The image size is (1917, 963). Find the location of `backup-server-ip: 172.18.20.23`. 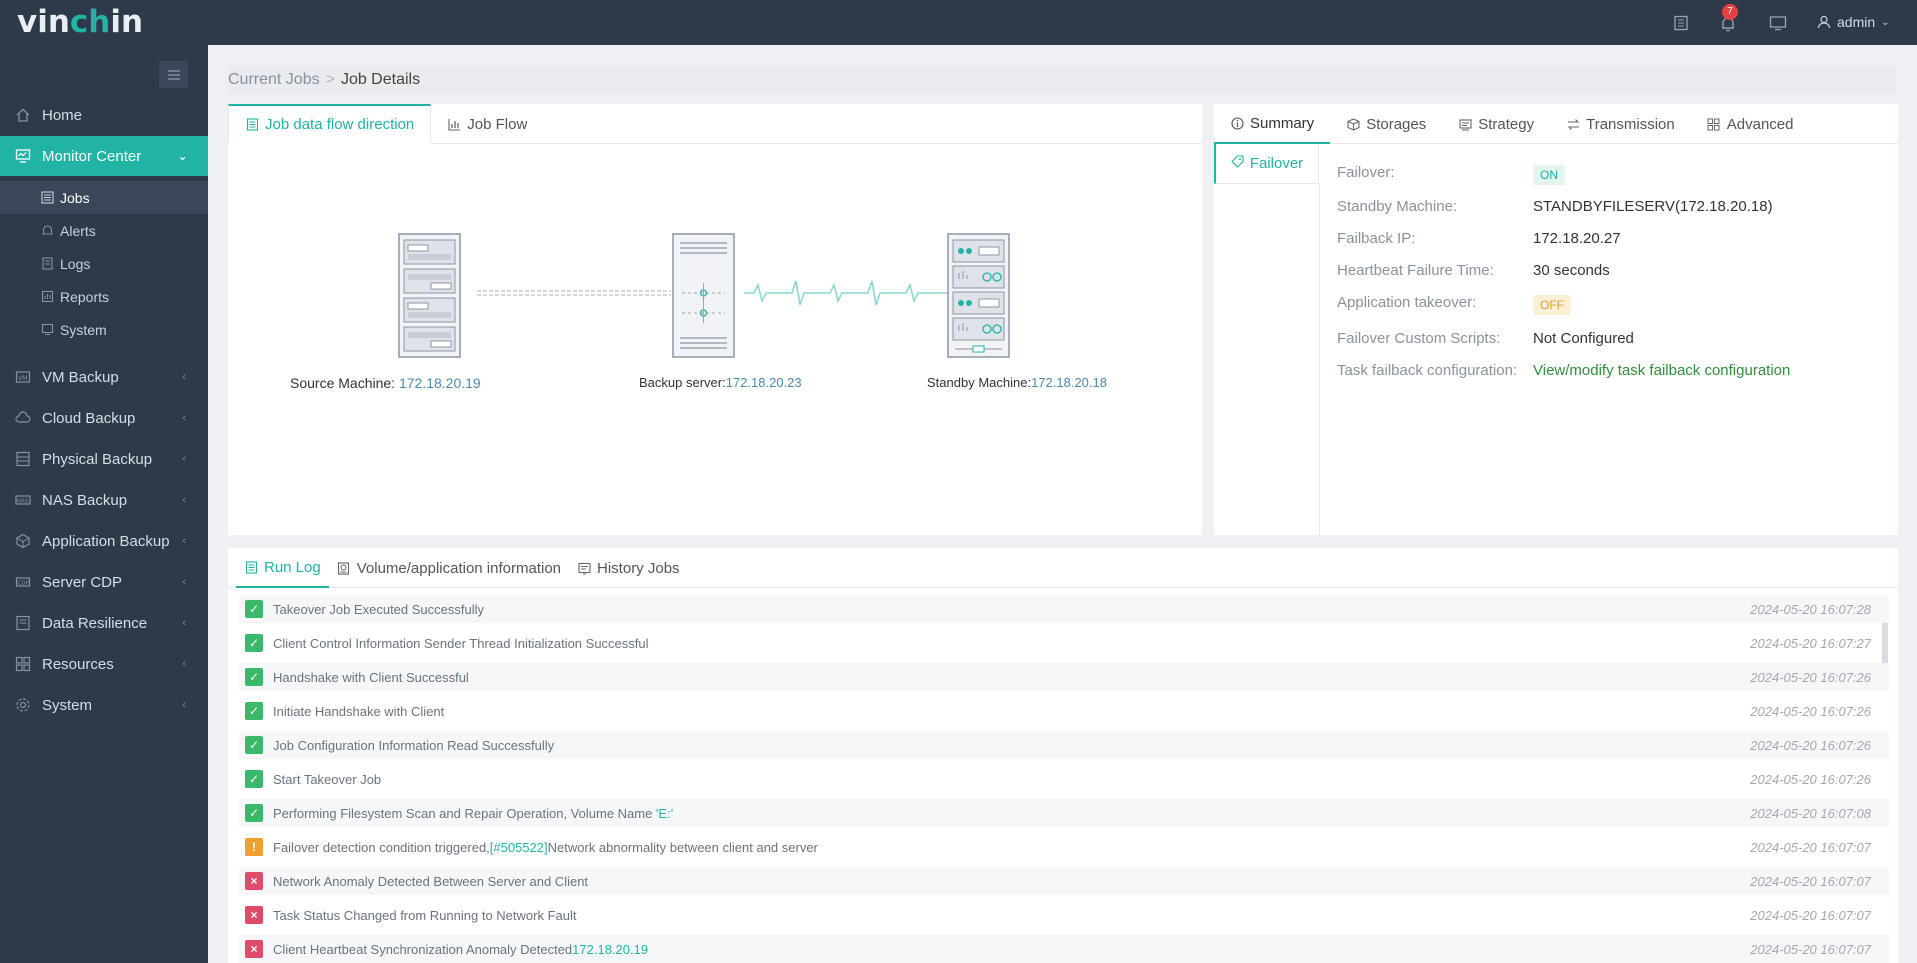

backup-server-ip: 172.18.20.23 is located at coordinates (764, 382).